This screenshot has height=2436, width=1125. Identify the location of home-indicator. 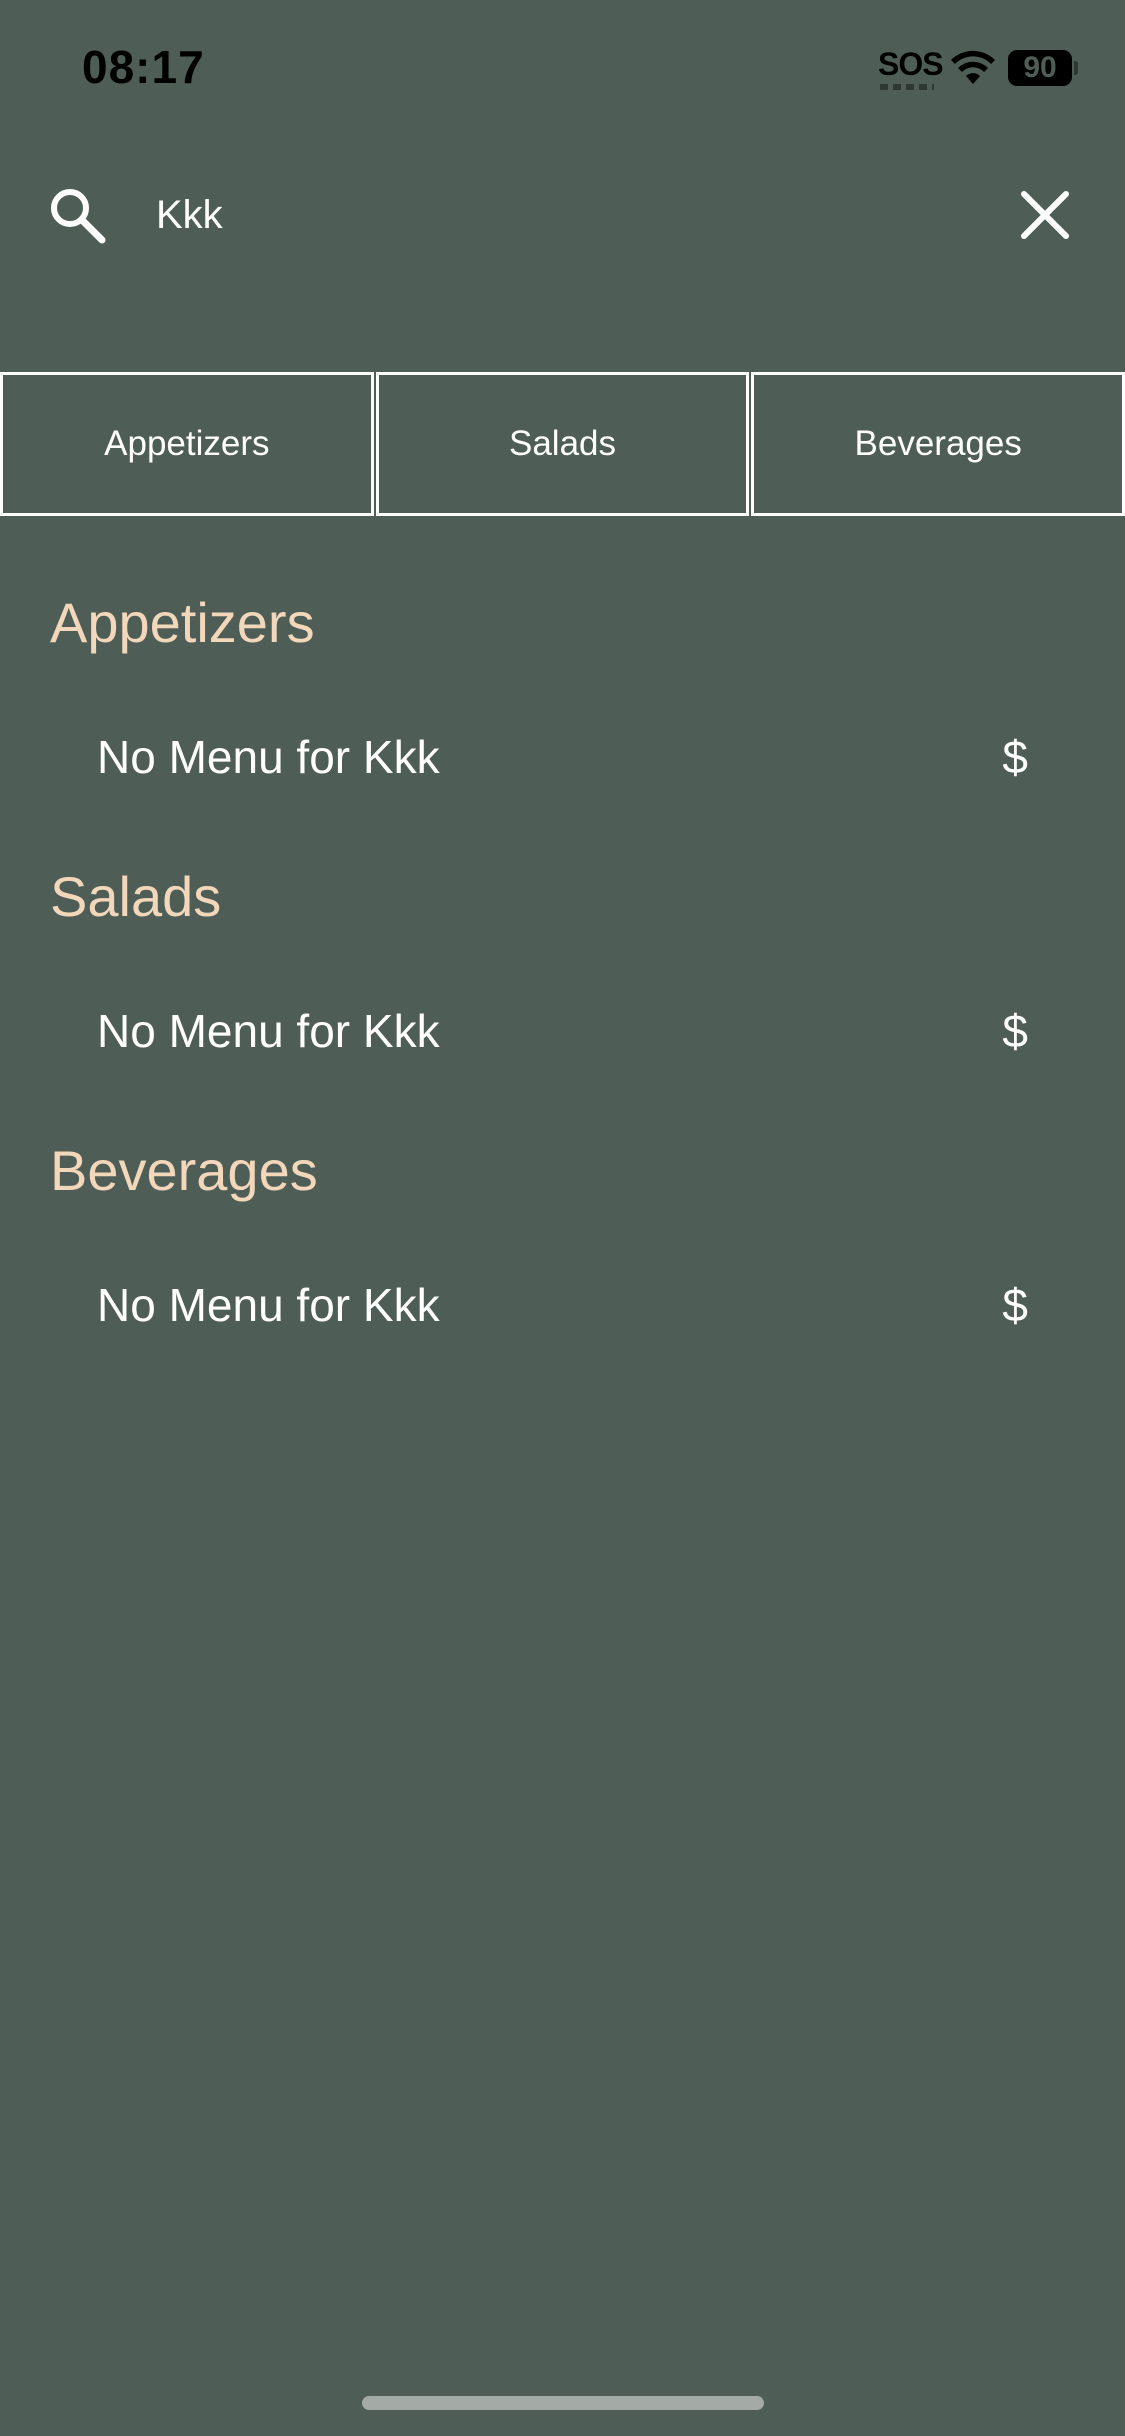
(563, 2403).